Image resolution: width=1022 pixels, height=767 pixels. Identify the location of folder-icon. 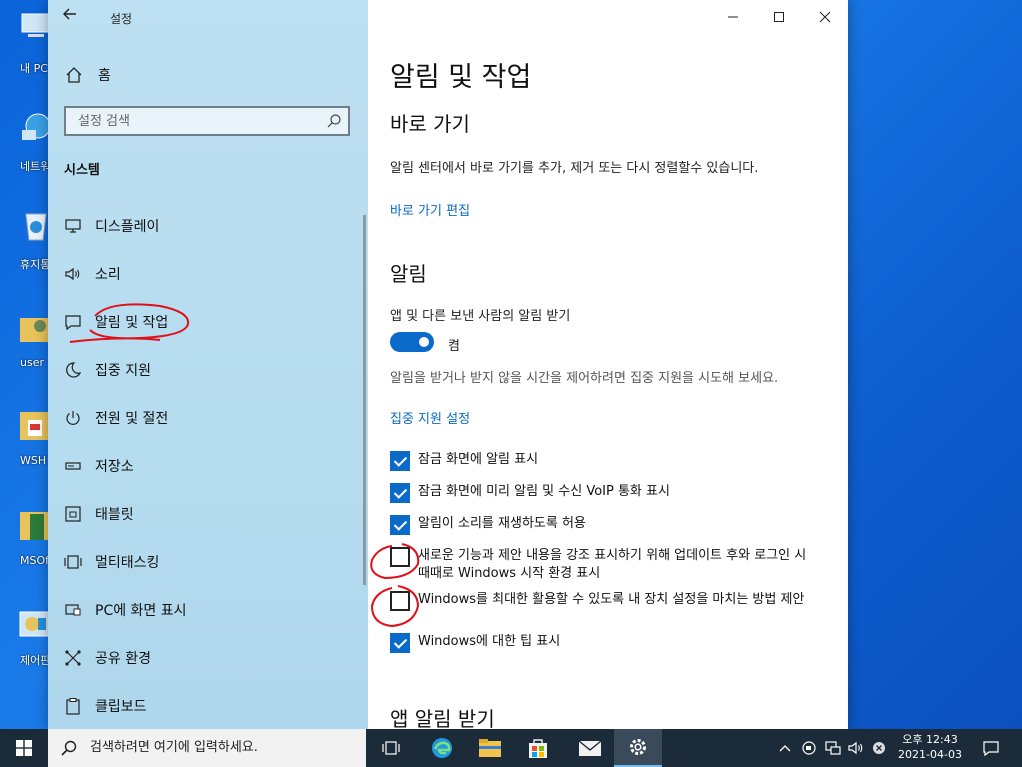
(490, 748).